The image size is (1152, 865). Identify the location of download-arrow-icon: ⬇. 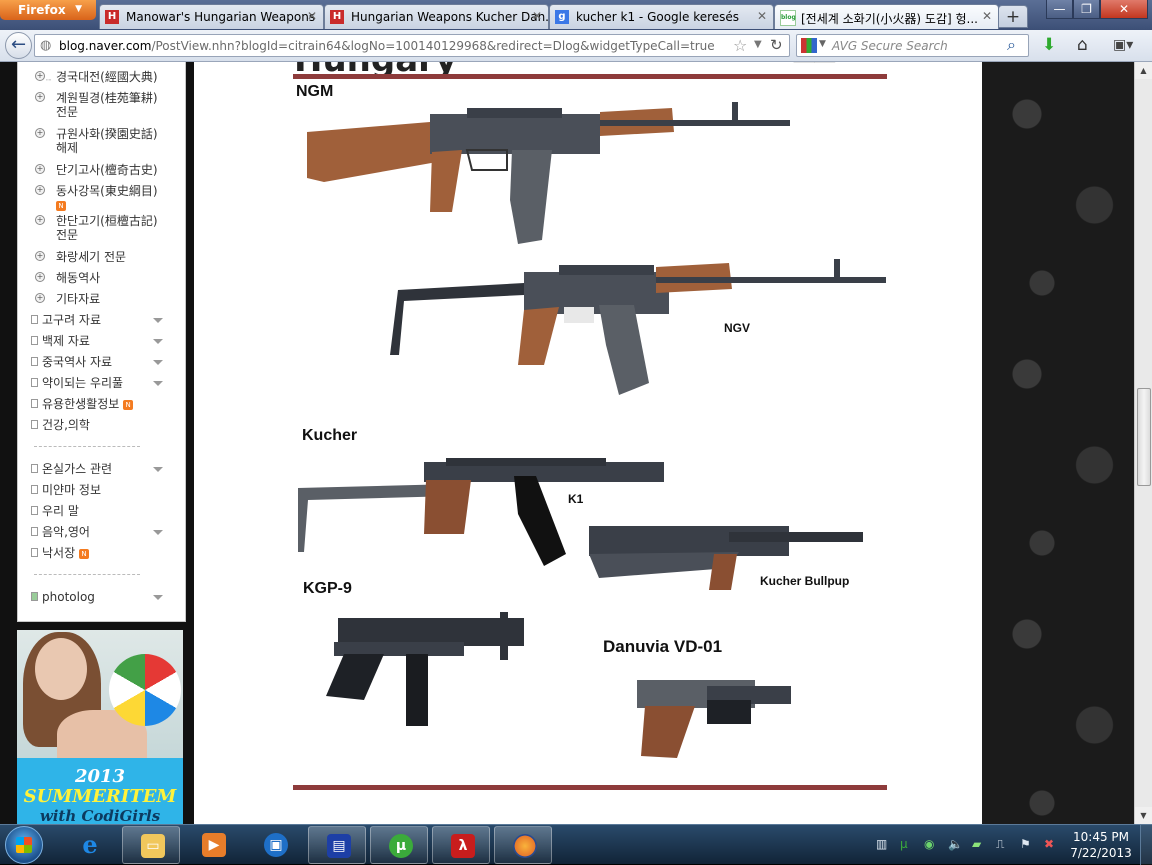
(1049, 45).